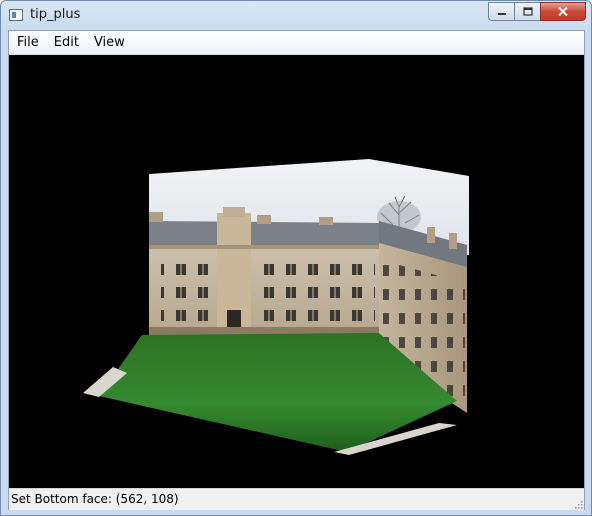 The height and width of the screenshot is (516, 592). Describe the element at coordinates (27, 42) in the screenshot. I see `menu-file: File` at that location.